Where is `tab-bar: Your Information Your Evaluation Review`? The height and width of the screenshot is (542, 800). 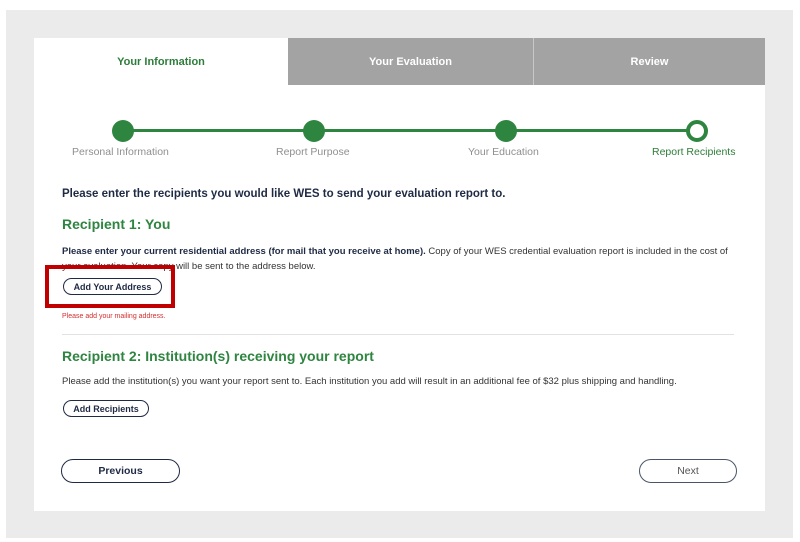 tab-bar: Your Information Your Evaluation Review is located at coordinates (399, 61).